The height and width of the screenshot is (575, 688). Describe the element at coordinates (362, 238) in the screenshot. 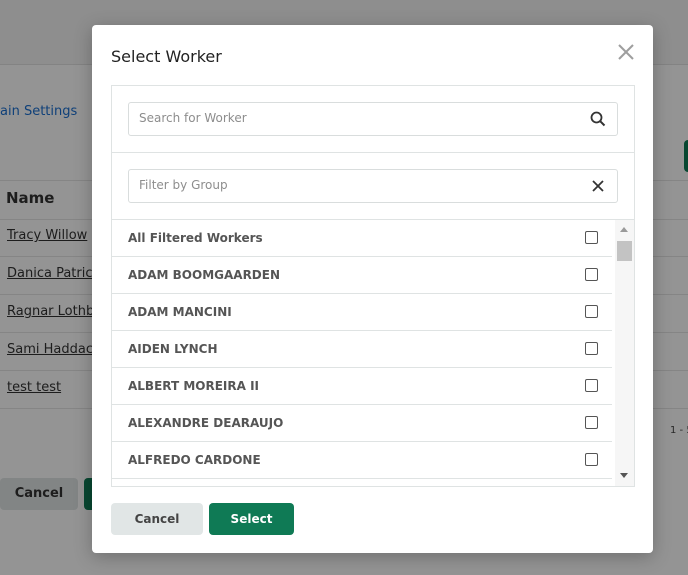

I see `list-item-all-filtered-workers: All Filtered Workers` at that location.